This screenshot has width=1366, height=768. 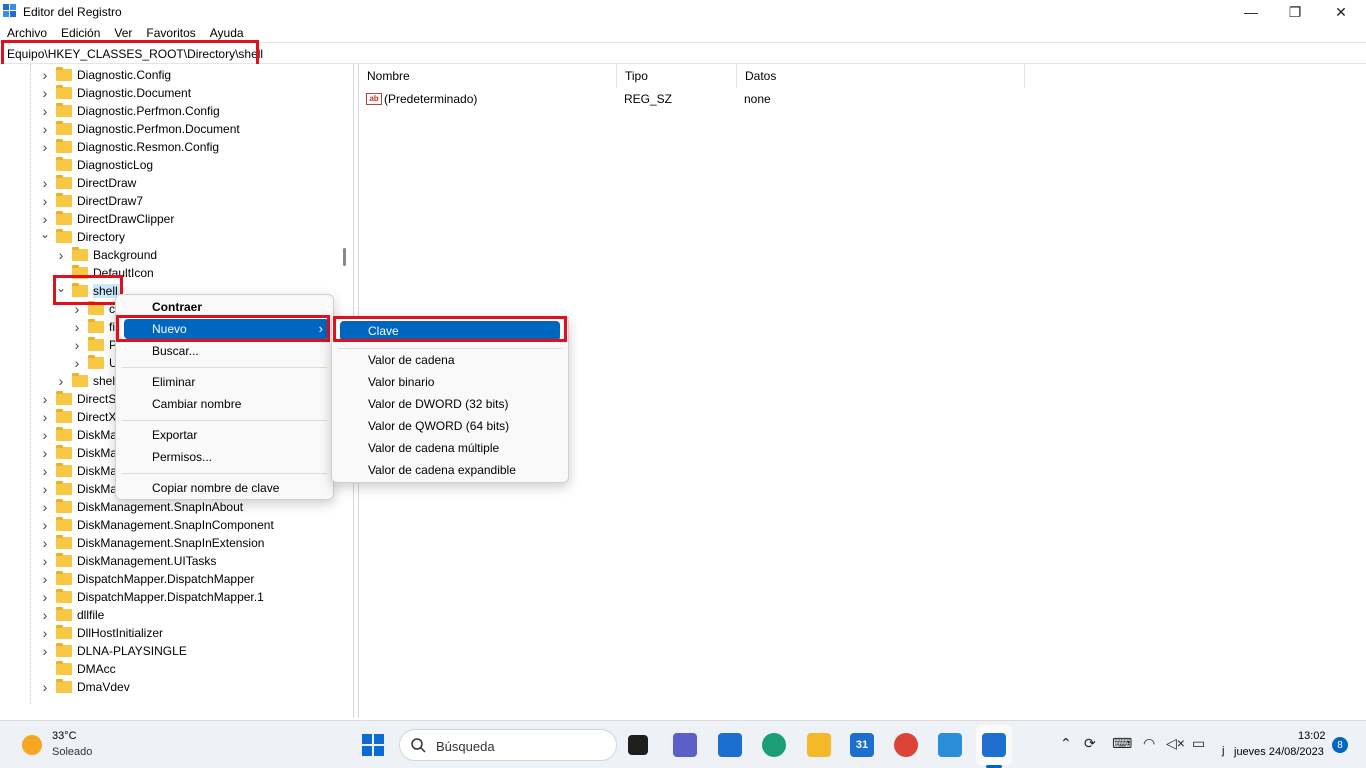 What do you see at coordinates (81, 399) in the screenshot?
I see `tree-node: › DirectSh` at bounding box center [81, 399].